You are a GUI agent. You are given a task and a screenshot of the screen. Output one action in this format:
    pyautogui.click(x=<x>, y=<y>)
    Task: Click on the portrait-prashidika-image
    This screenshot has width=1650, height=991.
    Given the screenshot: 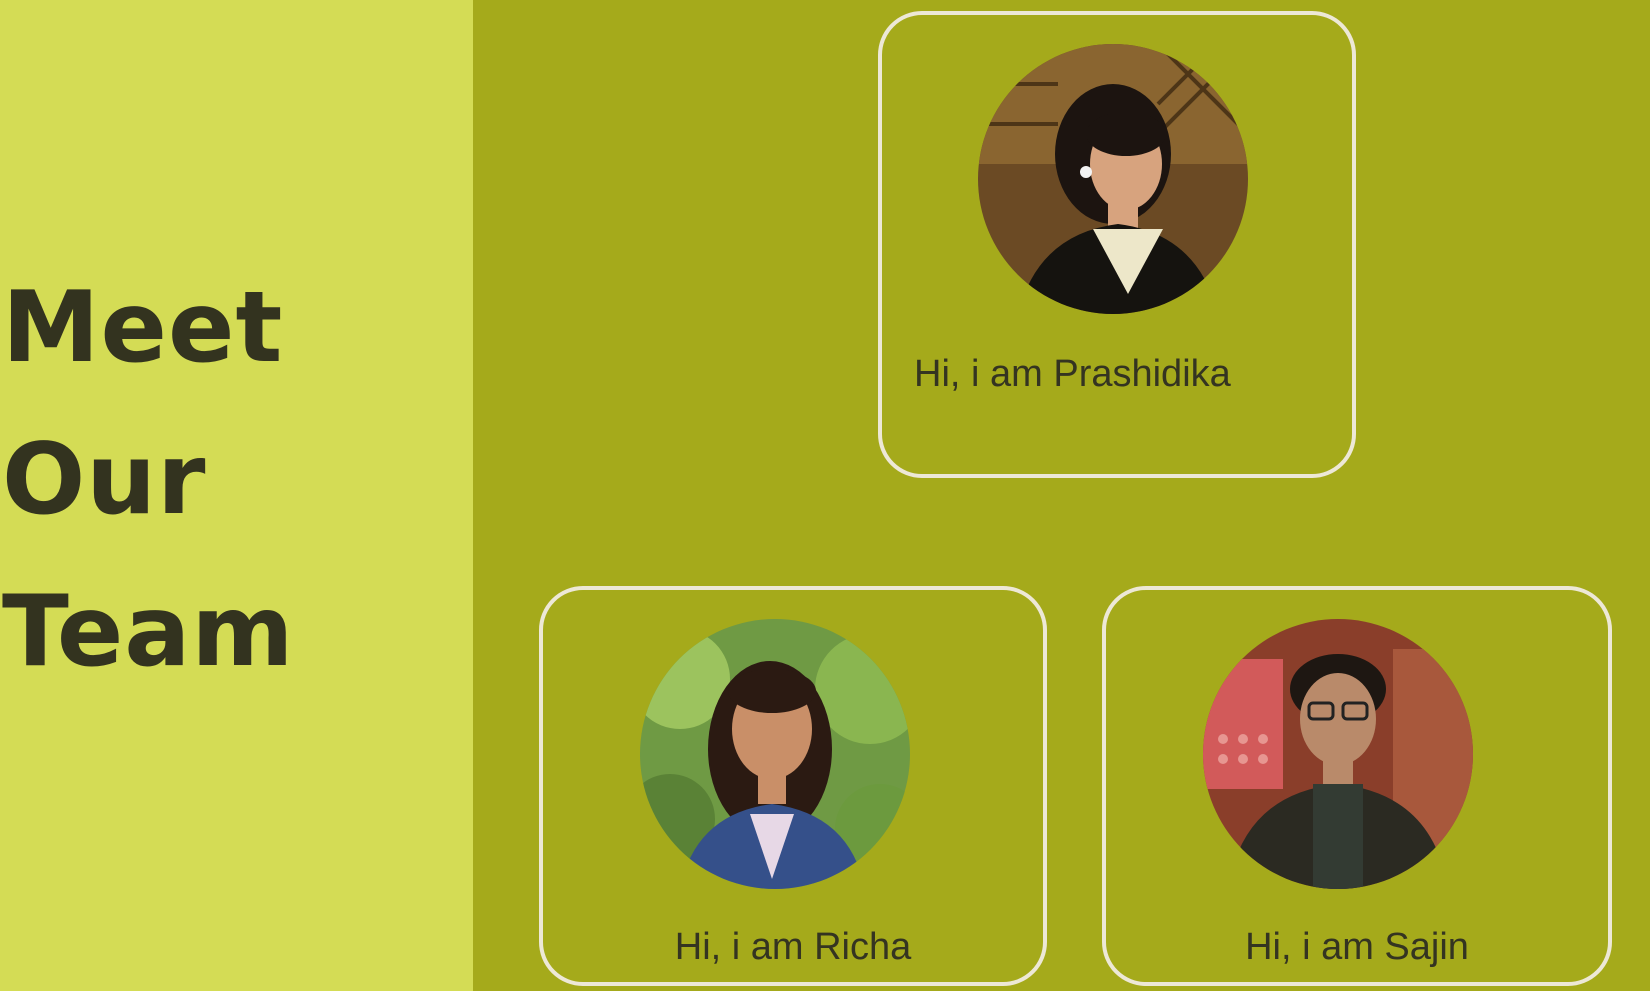 What is the action you would take?
    pyautogui.click(x=1113, y=179)
    